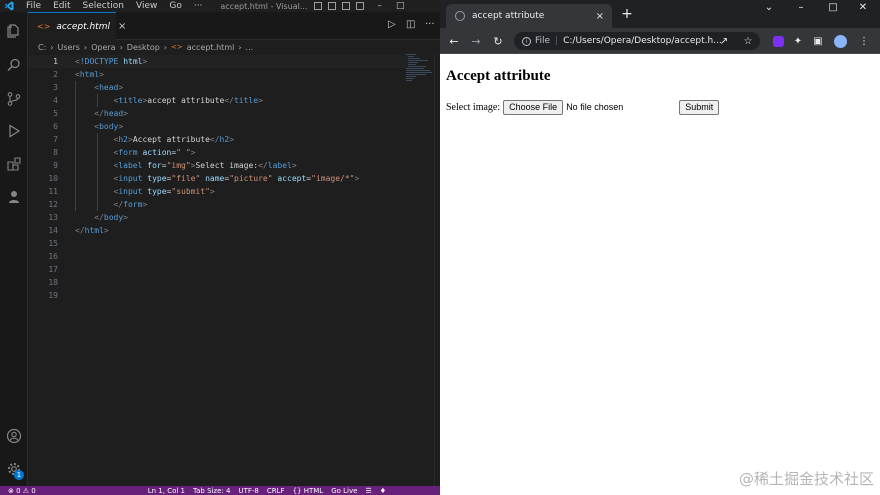 This screenshot has width=880, height=495. What do you see at coordinates (211, 47) in the screenshot?
I see `breadcrumb-file: accept.html` at bounding box center [211, 47].